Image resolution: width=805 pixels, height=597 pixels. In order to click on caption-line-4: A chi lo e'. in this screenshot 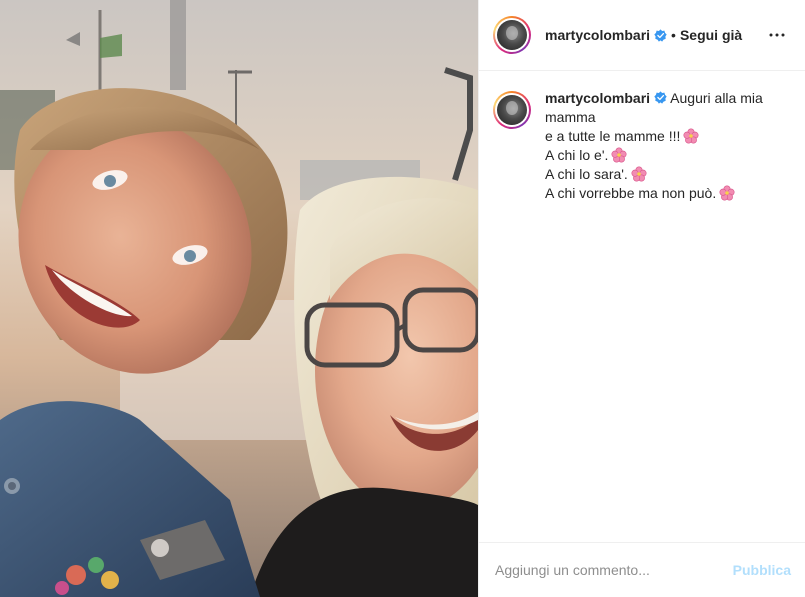, I will do `click(577, 155)`.